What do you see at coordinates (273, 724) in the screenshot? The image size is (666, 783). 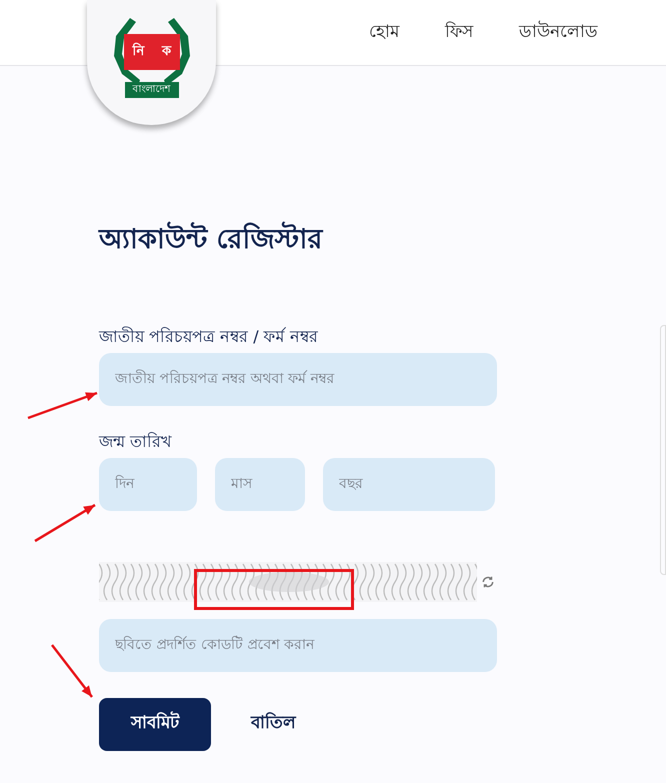 I see `cancel-button: বাতিল` at bounding box center [273, 724].